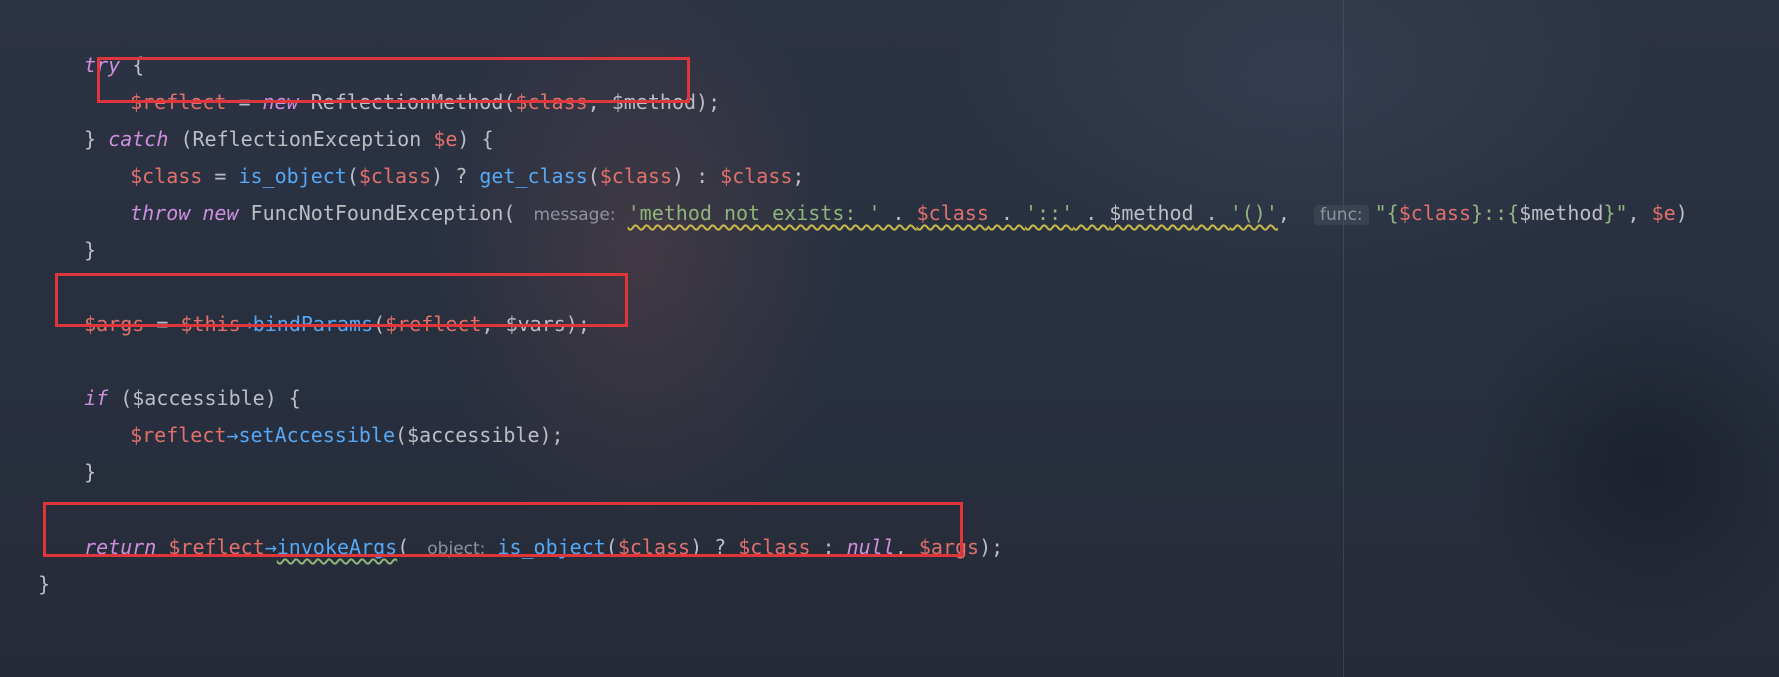 Image resolution: width=1779 pixels, height=677 pixels. I want to click on string-literal: "{, so click(1386, 213).